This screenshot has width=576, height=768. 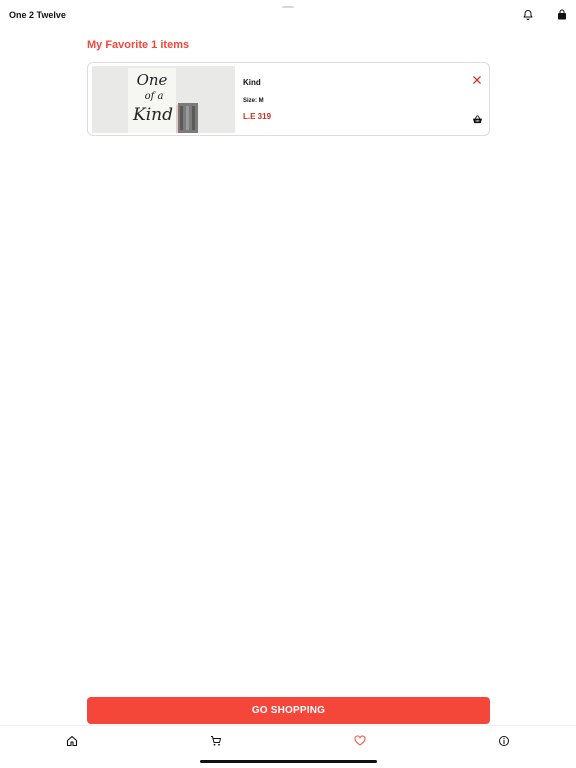 I want to click on bag-button, so click(x=562, y=15).